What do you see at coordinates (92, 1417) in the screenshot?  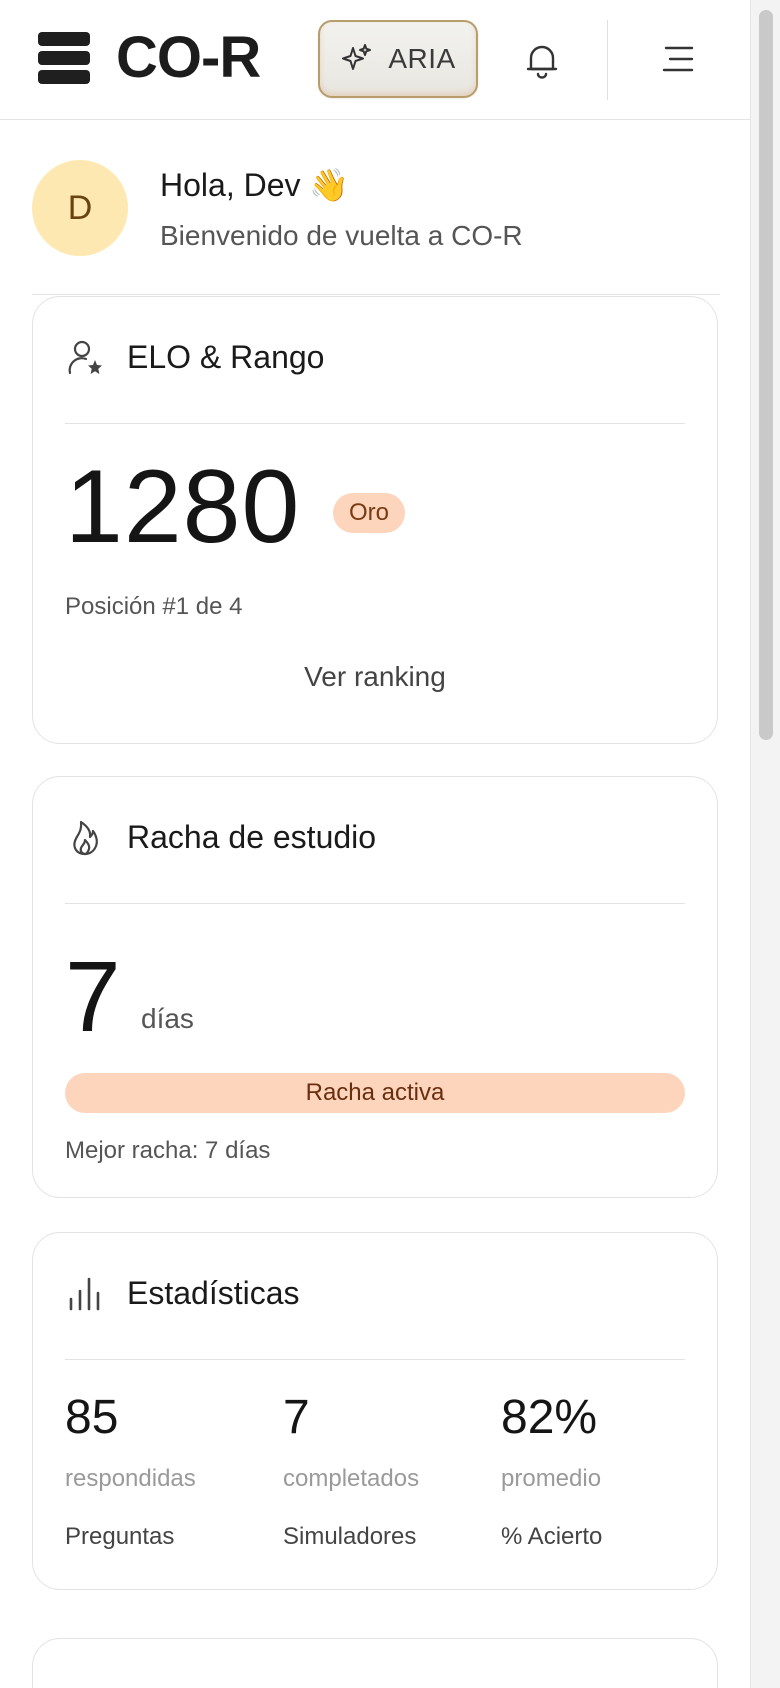 I see `stat-value: 85` at bounding box center [92, 1417].